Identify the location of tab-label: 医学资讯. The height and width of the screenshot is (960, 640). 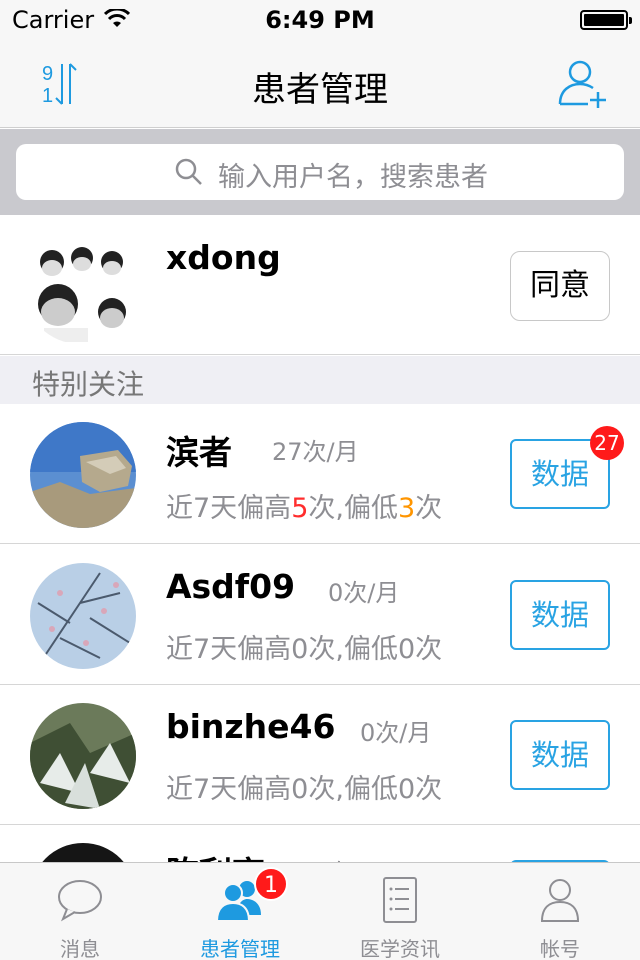
(400, 948).